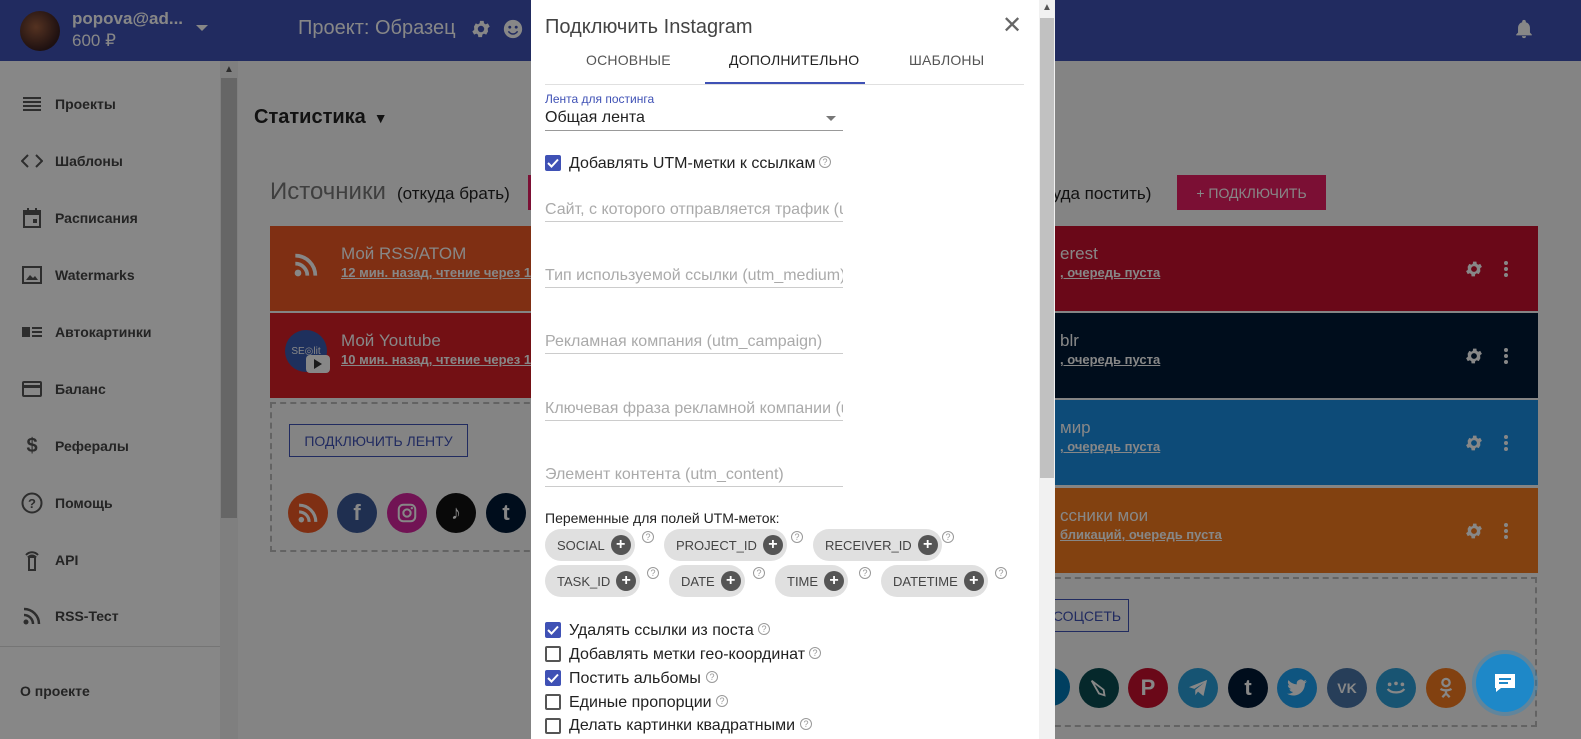 Image resolution: width=1581 pixels, height=739 pixels. I want to click on square-images-label: Делать картинки квадратными, so click(682, 726).